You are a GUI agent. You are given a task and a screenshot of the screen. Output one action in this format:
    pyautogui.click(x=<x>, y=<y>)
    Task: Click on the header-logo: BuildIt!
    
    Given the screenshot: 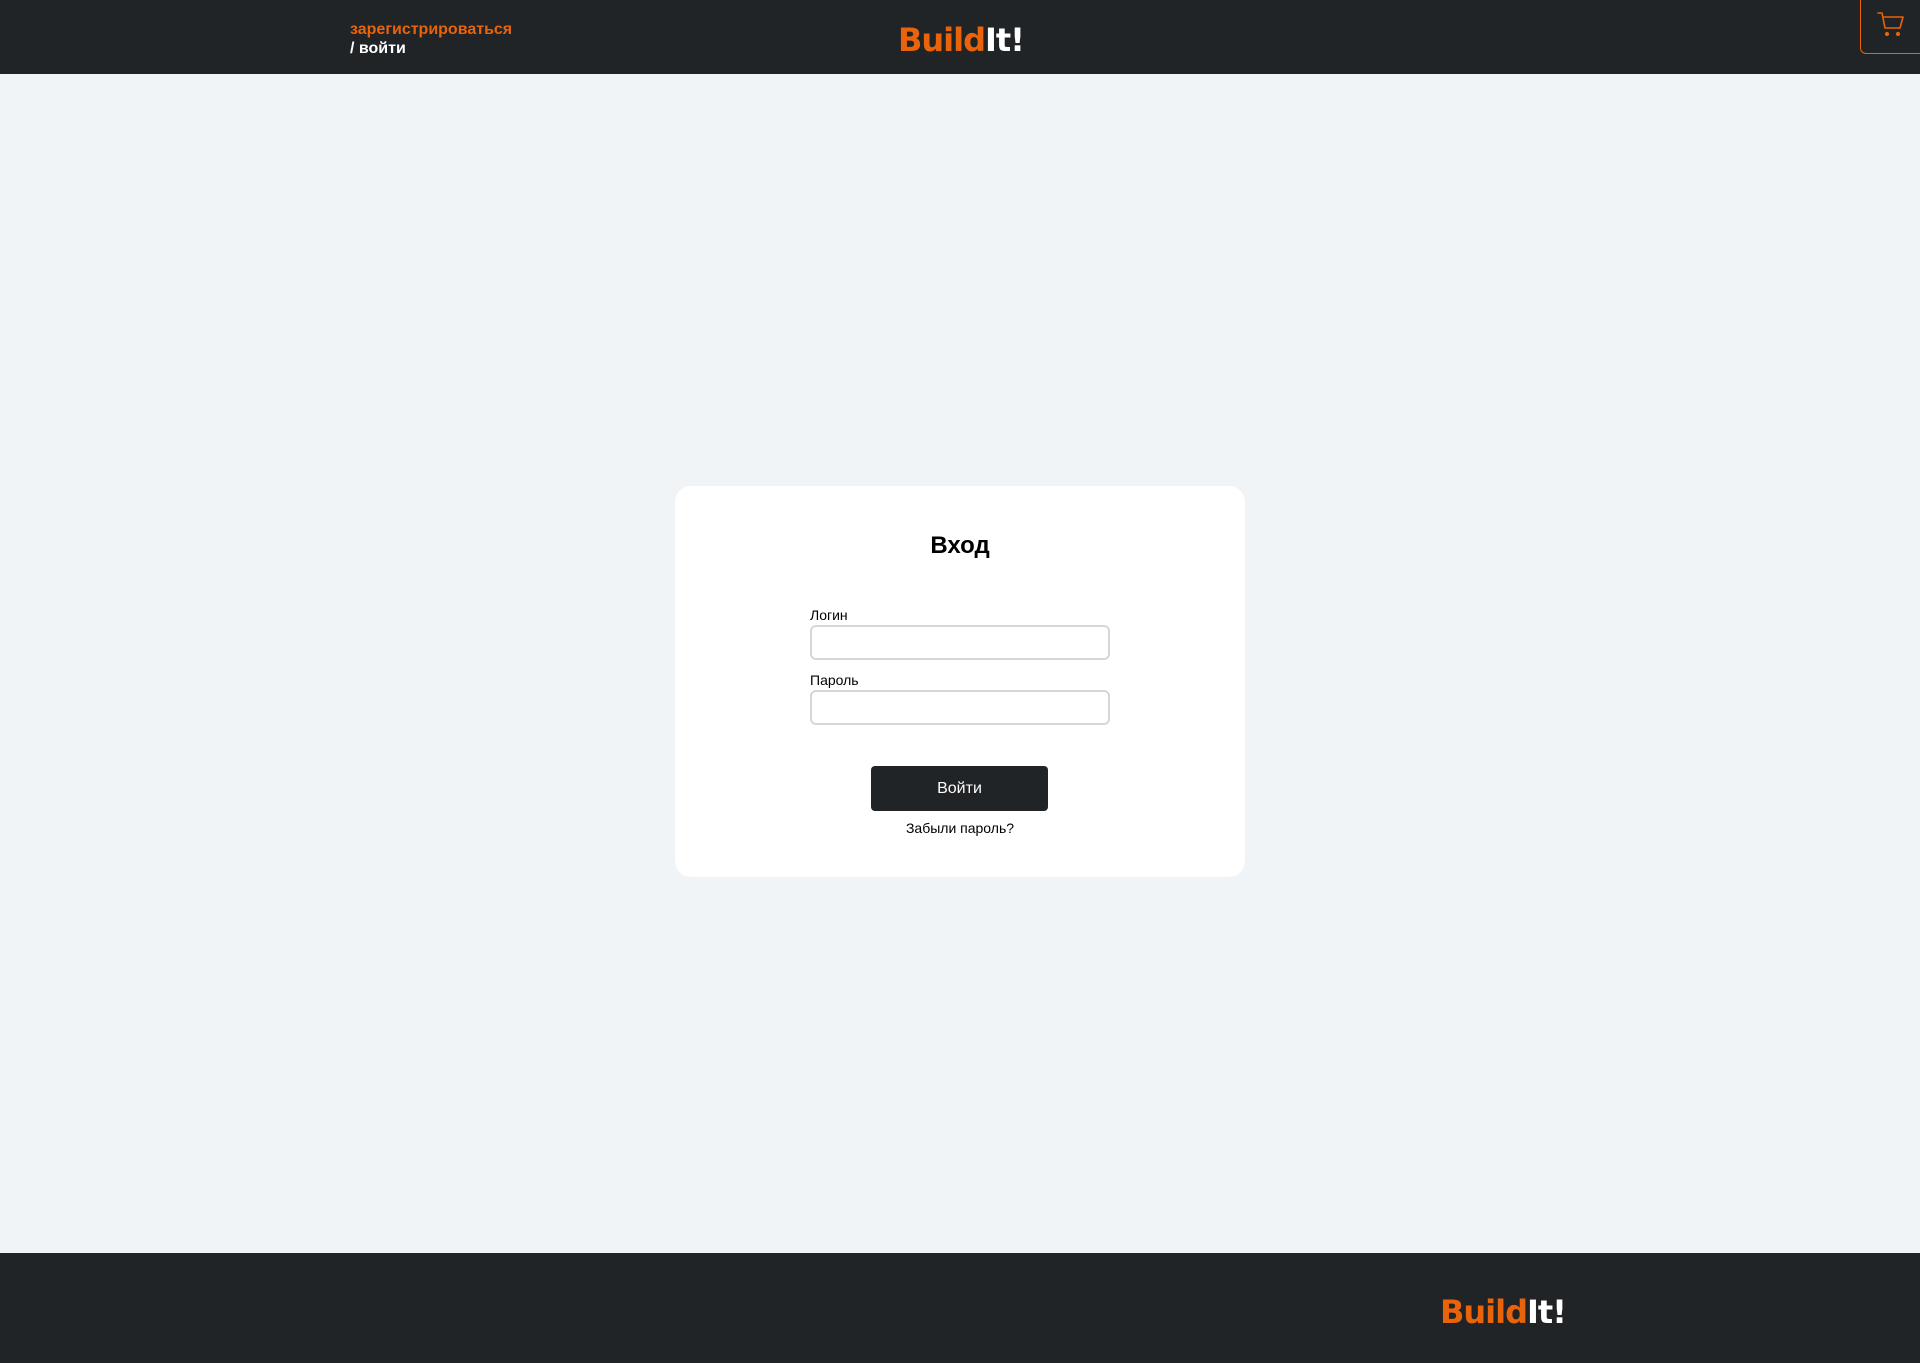 What is the action you would take?
    pyautogui.click(x=961, y=40)
    